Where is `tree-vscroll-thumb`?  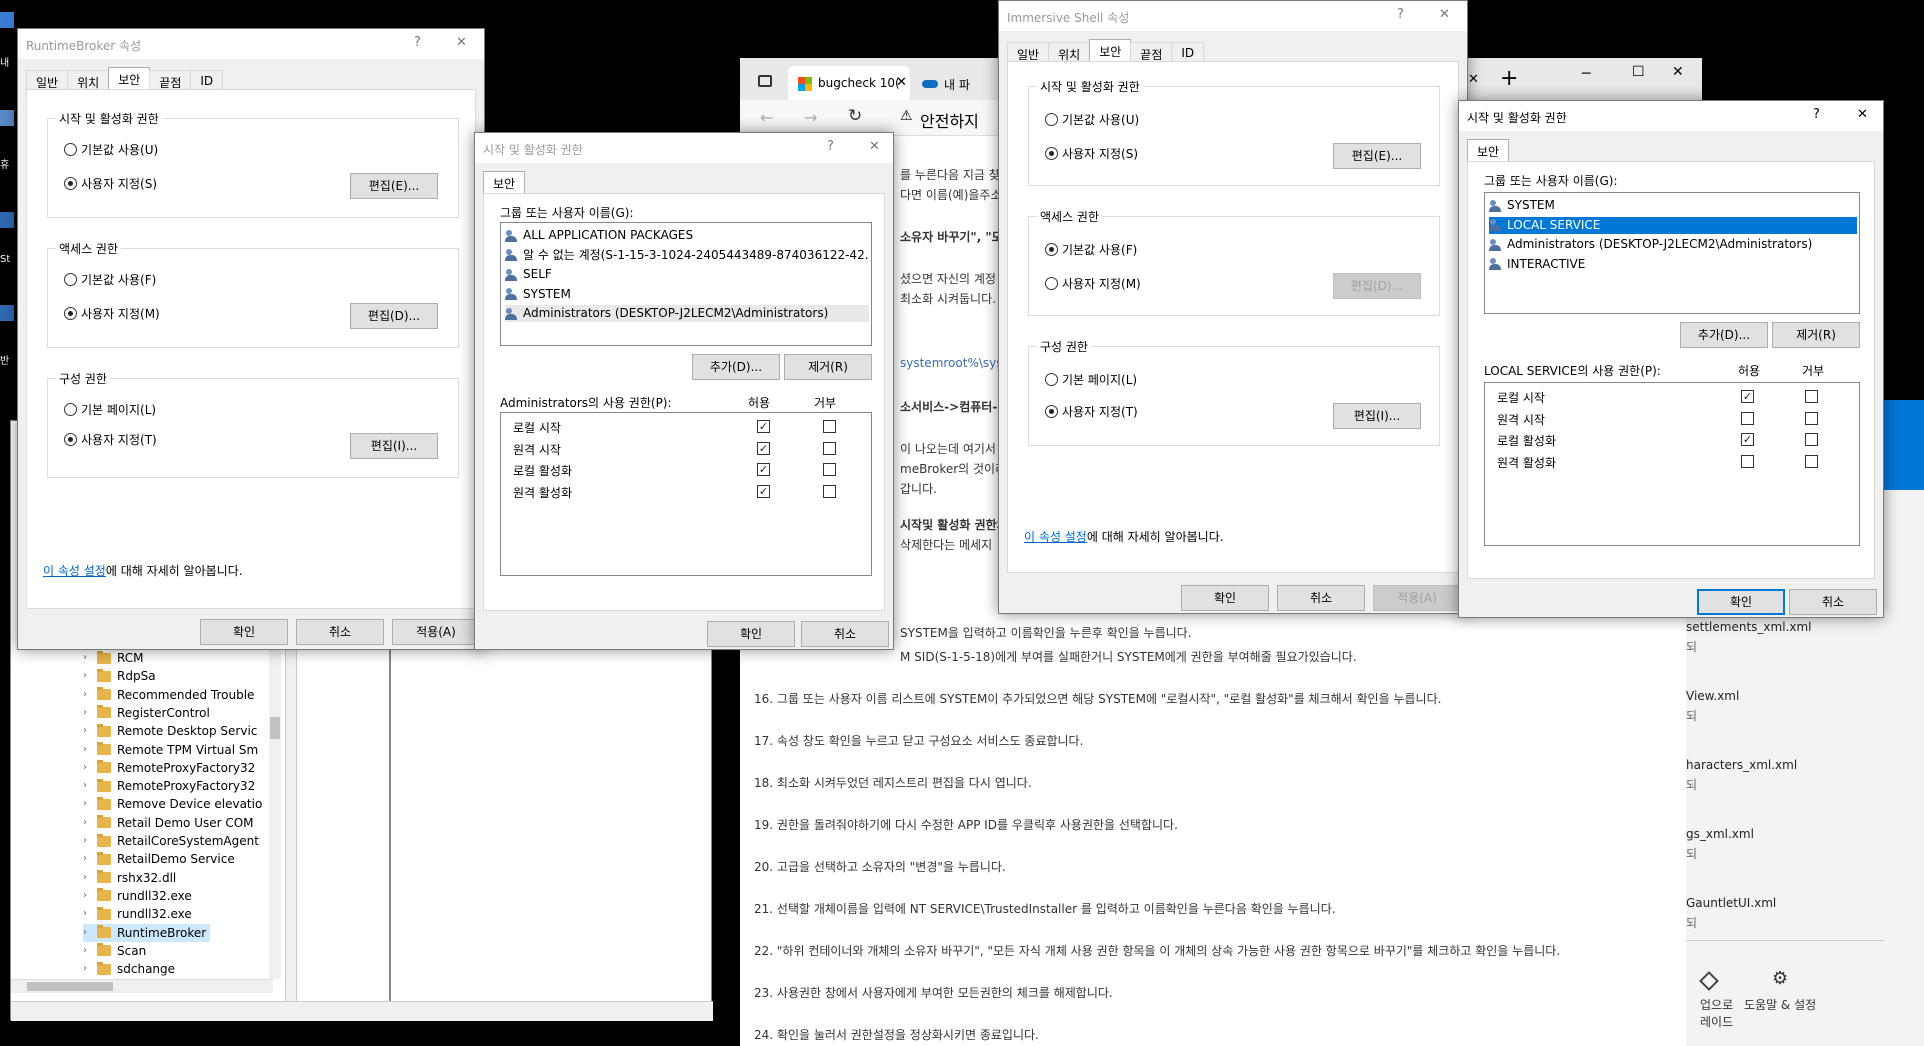 tree-vscroll-thumb is located at coordinates (275, 728).